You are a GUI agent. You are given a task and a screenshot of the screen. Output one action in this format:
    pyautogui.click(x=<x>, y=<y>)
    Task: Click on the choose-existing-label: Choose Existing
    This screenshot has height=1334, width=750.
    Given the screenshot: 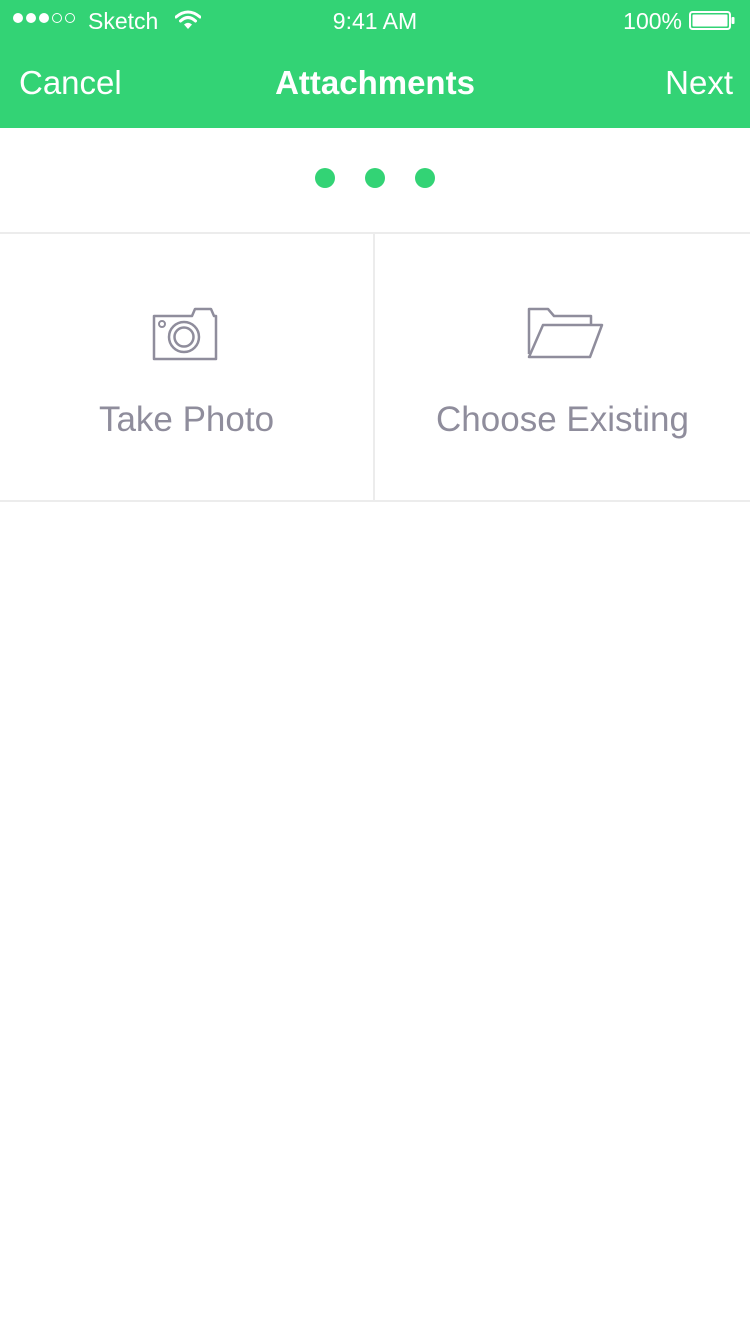 What is the action you would take?
    pyautogui.click(x=562, y=419)
    